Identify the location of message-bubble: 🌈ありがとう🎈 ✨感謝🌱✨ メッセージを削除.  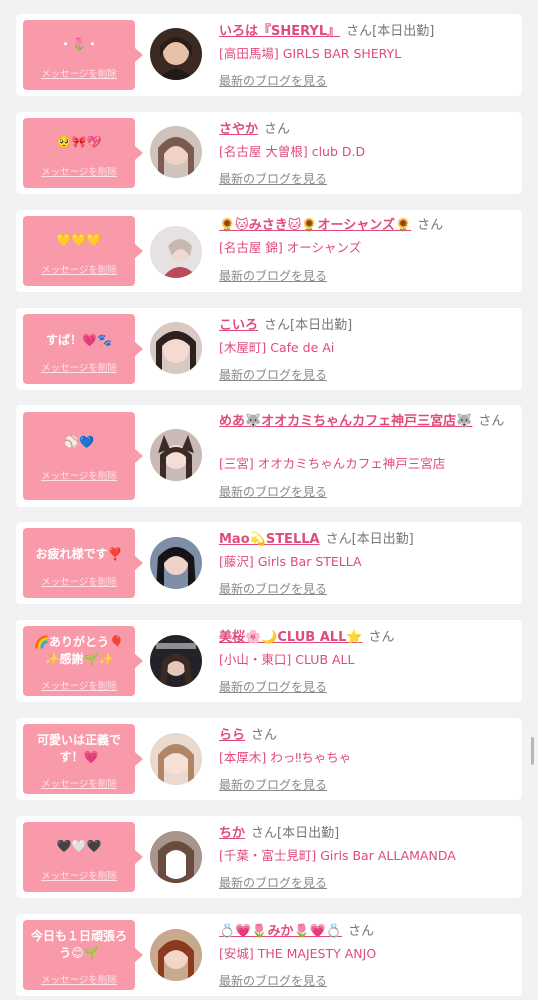
(83, 661).